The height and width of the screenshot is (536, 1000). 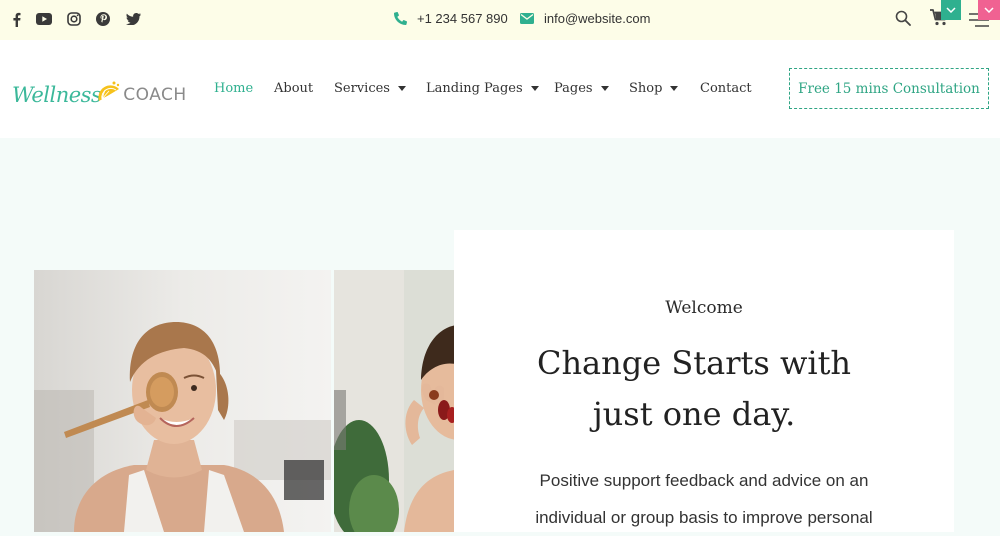 What do you see at coordinates (462, 18) in the screenshot?
I see `phone-number: +1 234 567 890` at bounding box center [462, 18].